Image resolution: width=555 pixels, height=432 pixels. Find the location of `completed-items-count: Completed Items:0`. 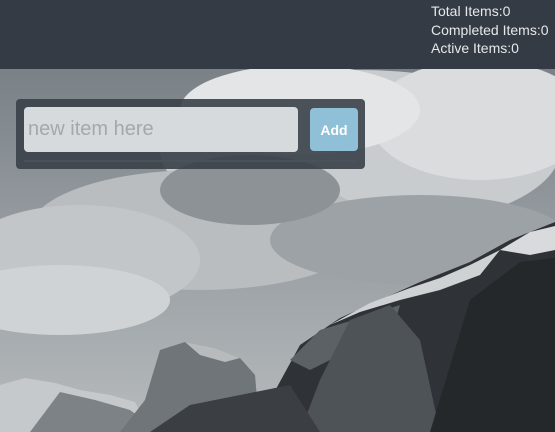

completed-items-count: Completed Items:0 is located at coordinates (490, 29).